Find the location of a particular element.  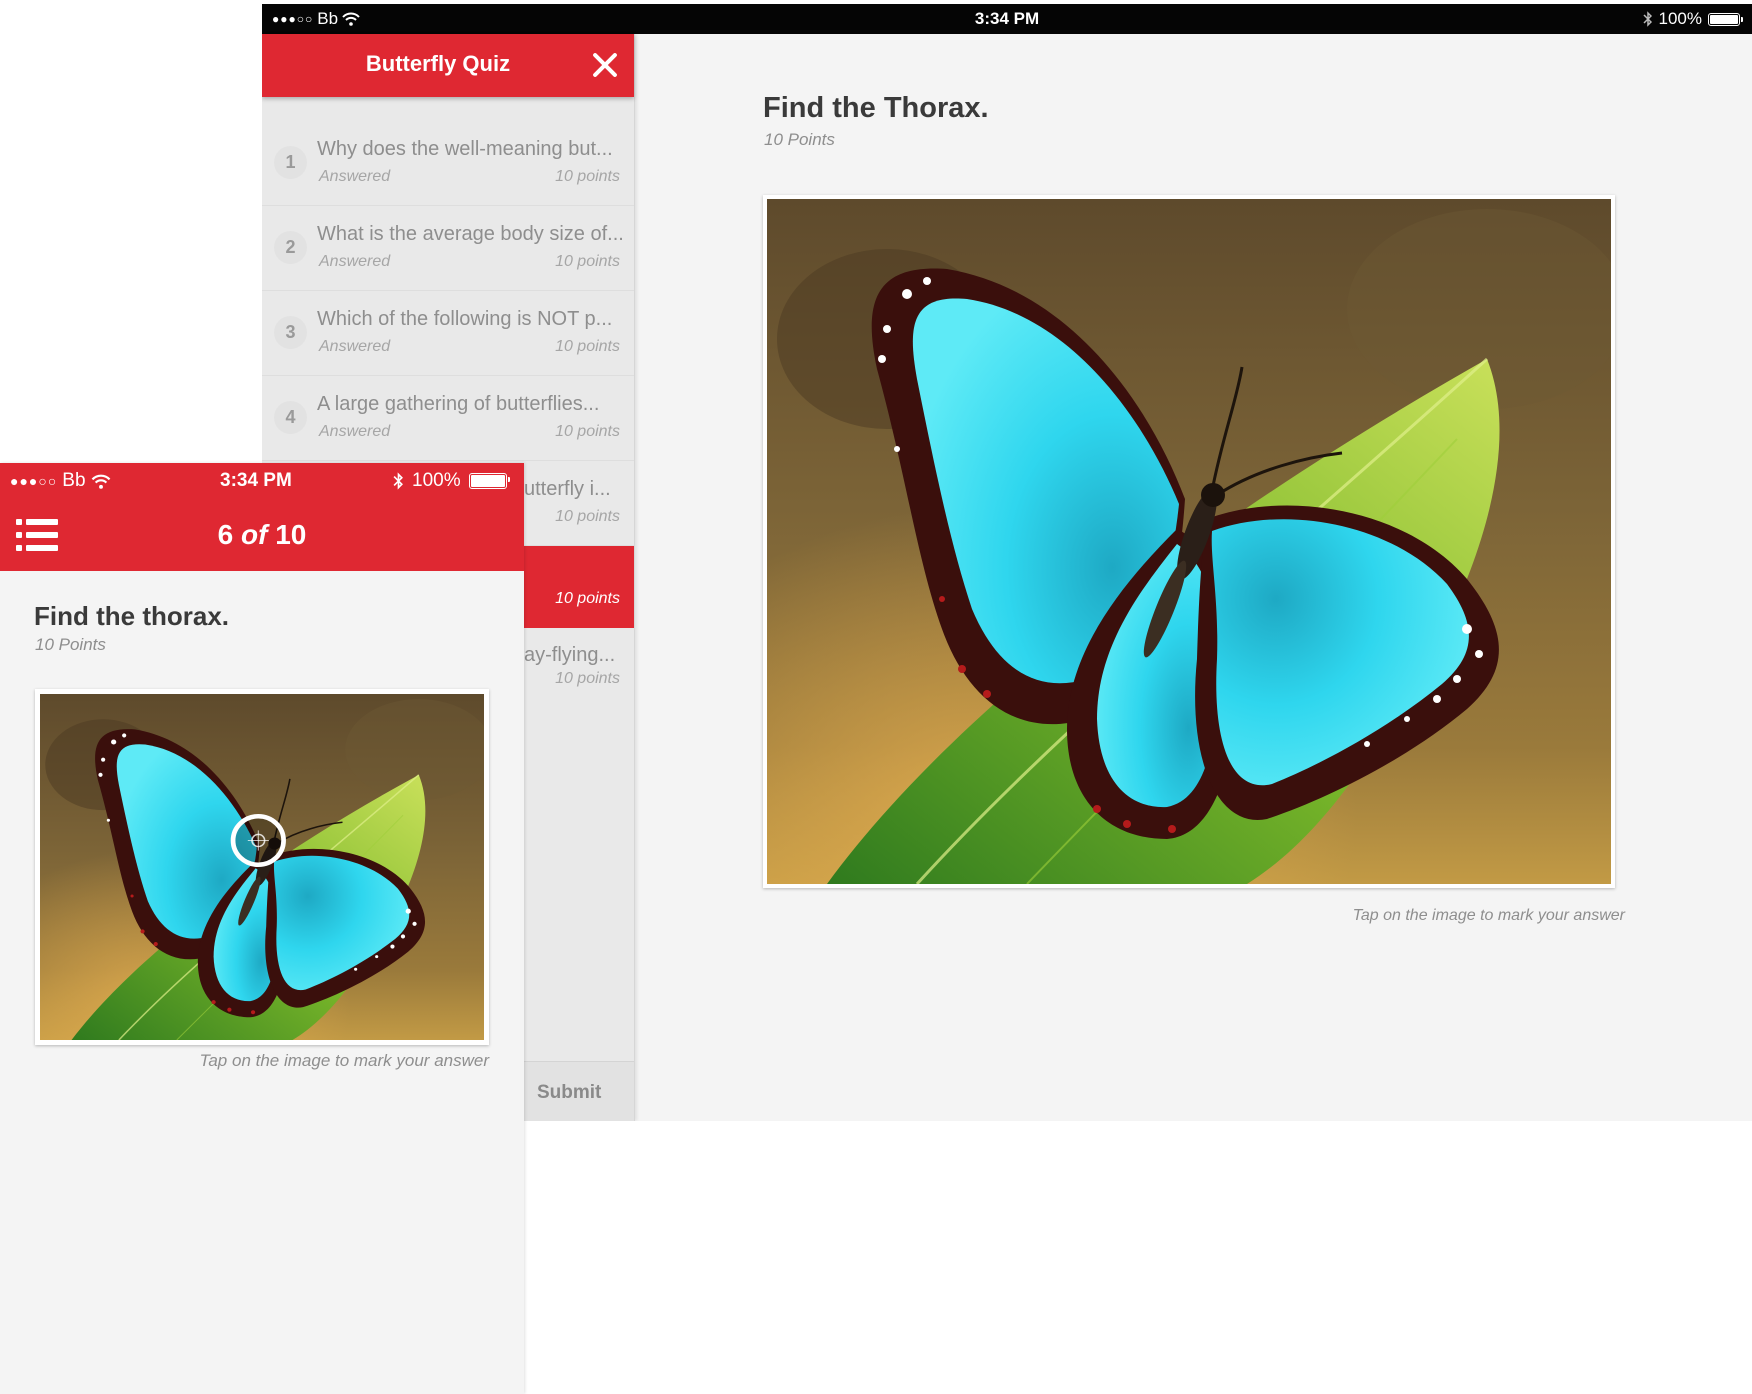

tablet-status-bar: ●●●○○ Bb 3:34 PM 100% is located at coordinates (1007, 19).